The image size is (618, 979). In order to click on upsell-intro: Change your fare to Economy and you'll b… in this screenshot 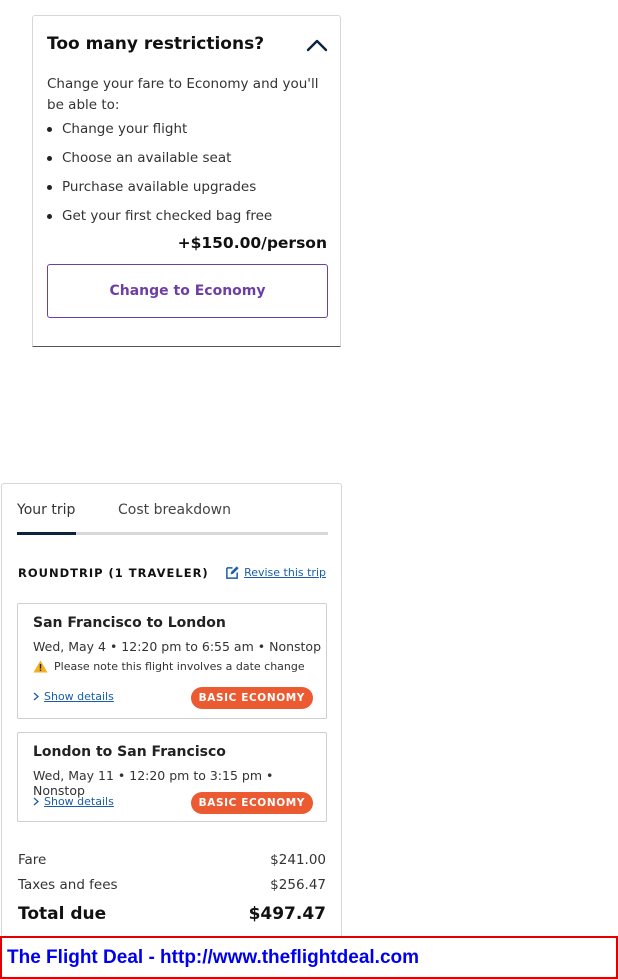, I will do `click(183, 94)`.